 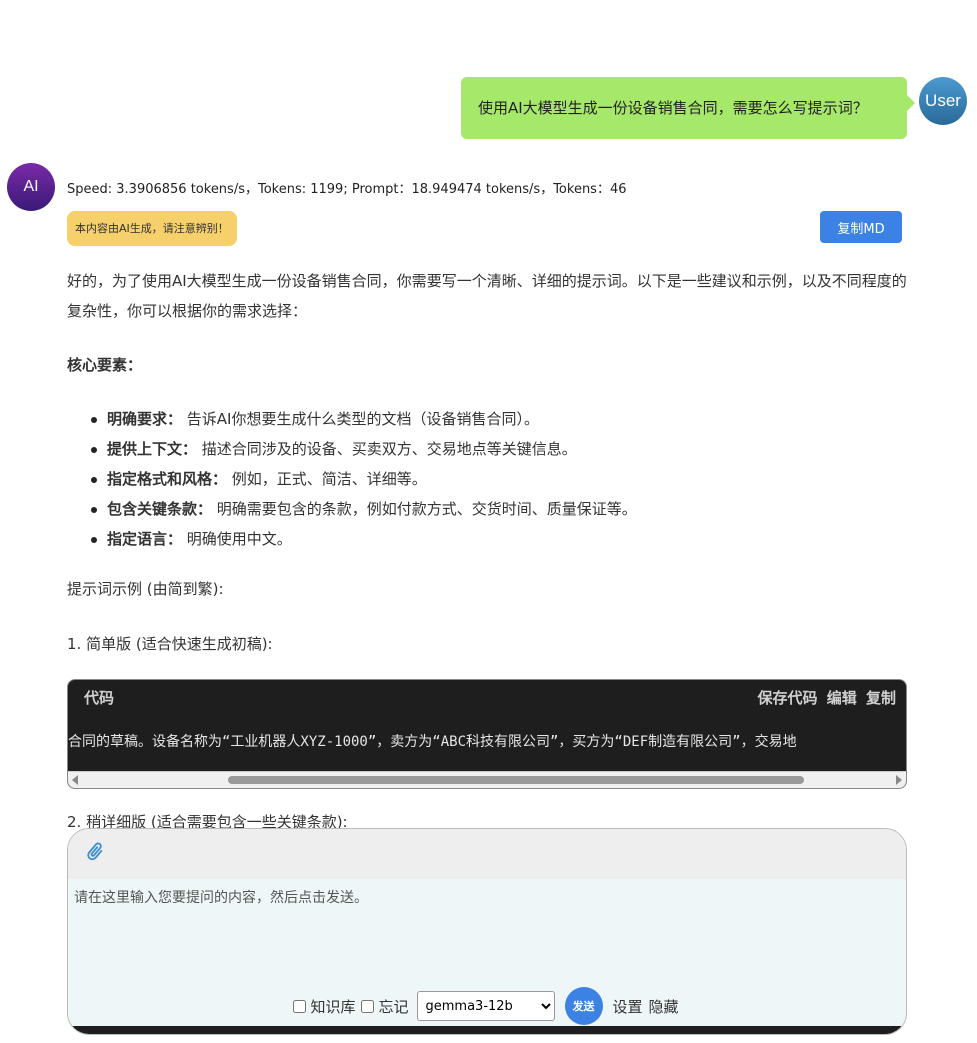 I want to click on code-actions: 保存代码 编辑 复制, so click(x=824, y=697).